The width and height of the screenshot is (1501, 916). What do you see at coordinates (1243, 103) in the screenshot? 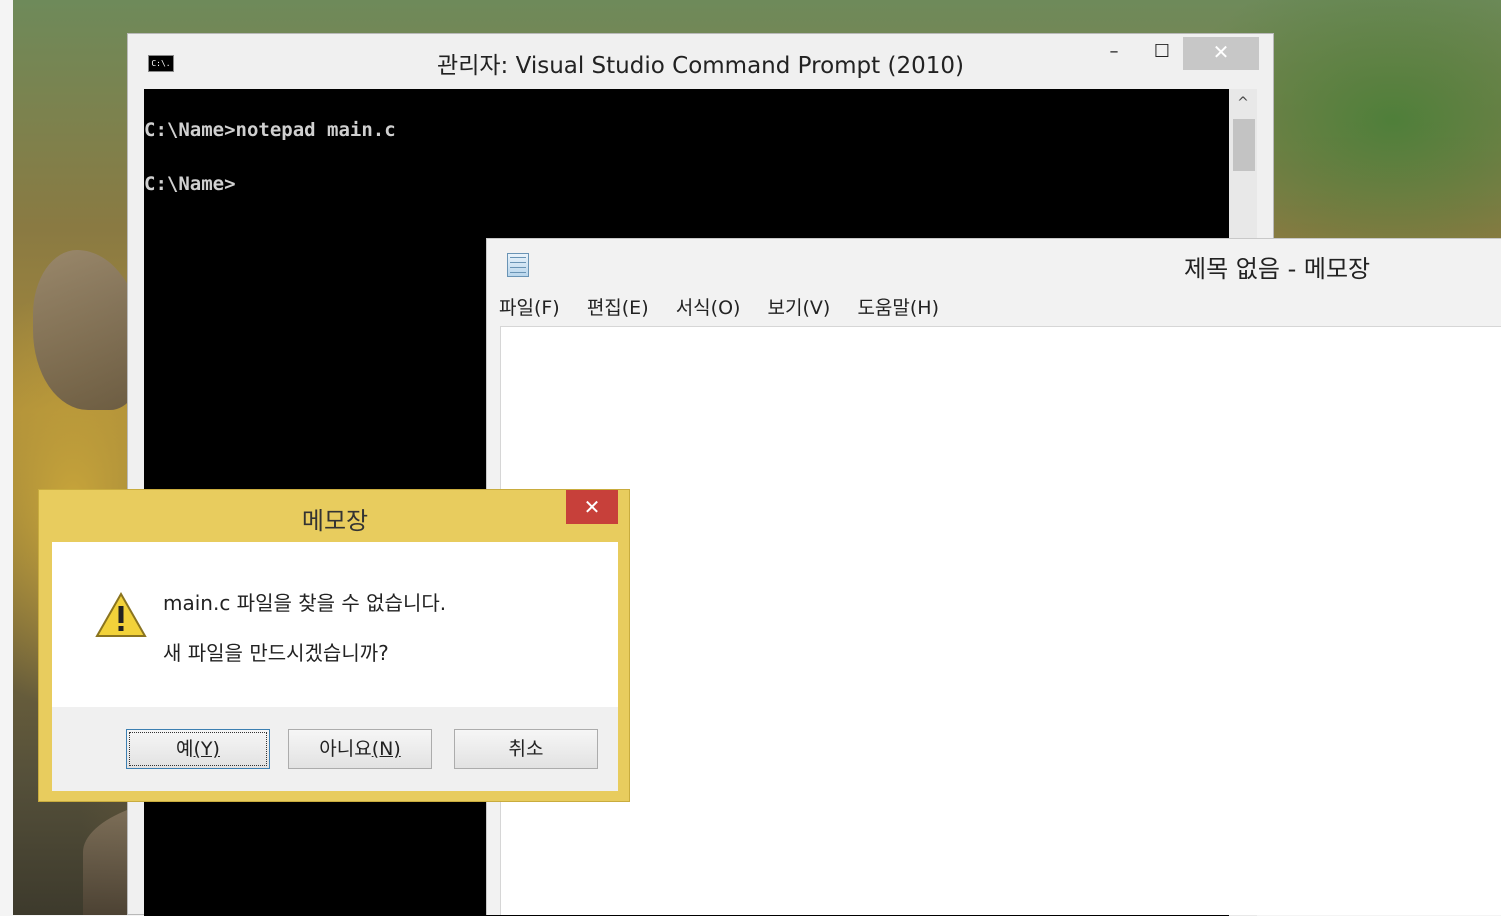
I see `scroll-up-arrow-icon: ^` at bounding box center [1243, 103].